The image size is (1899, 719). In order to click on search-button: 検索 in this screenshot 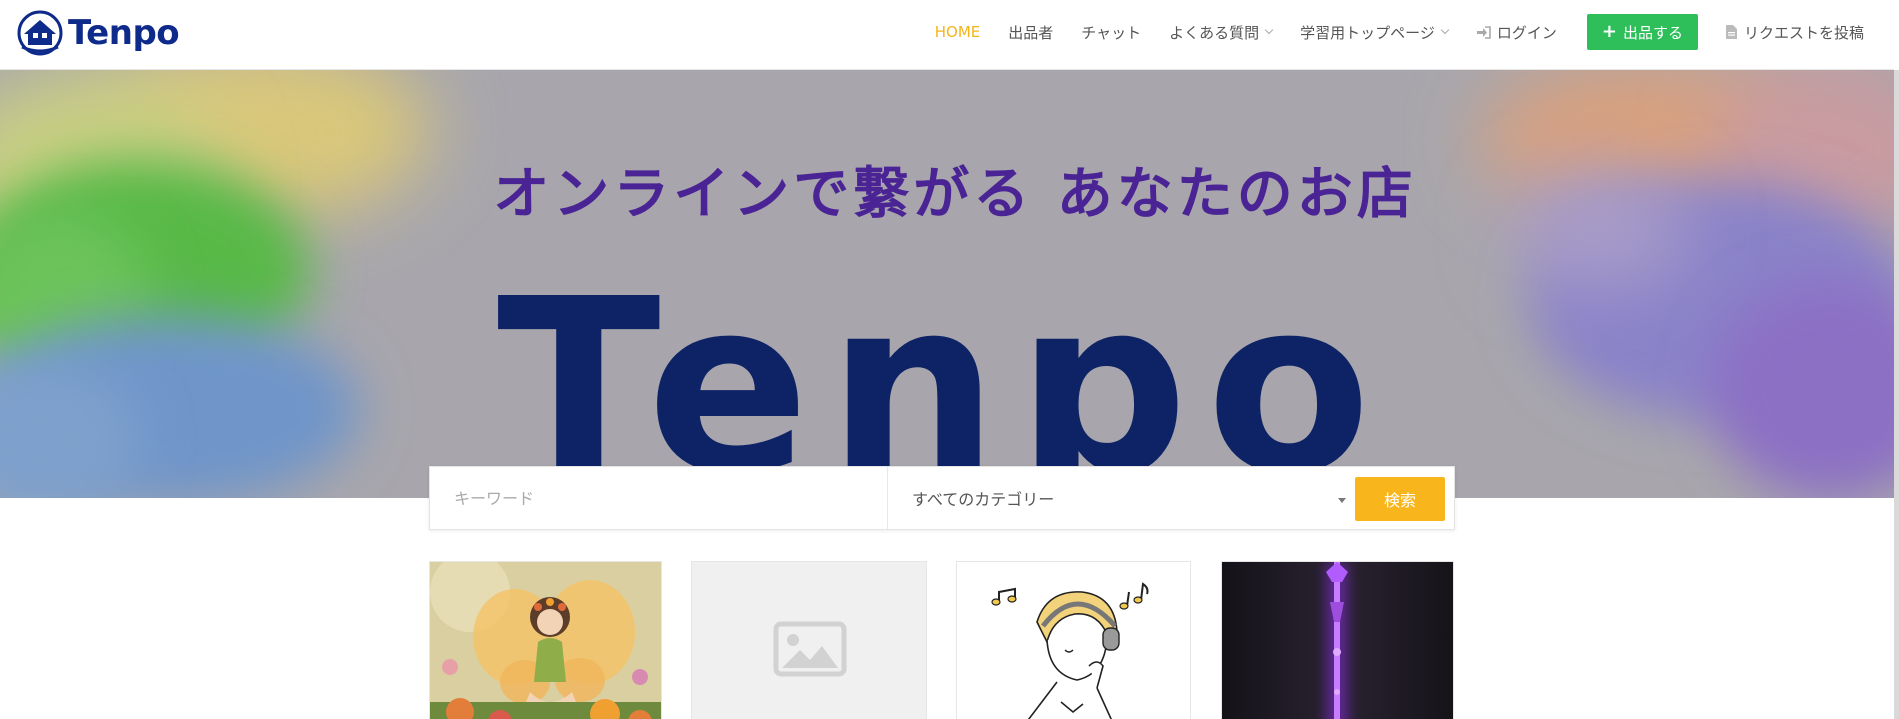, I will do `click(1400, 499)`.